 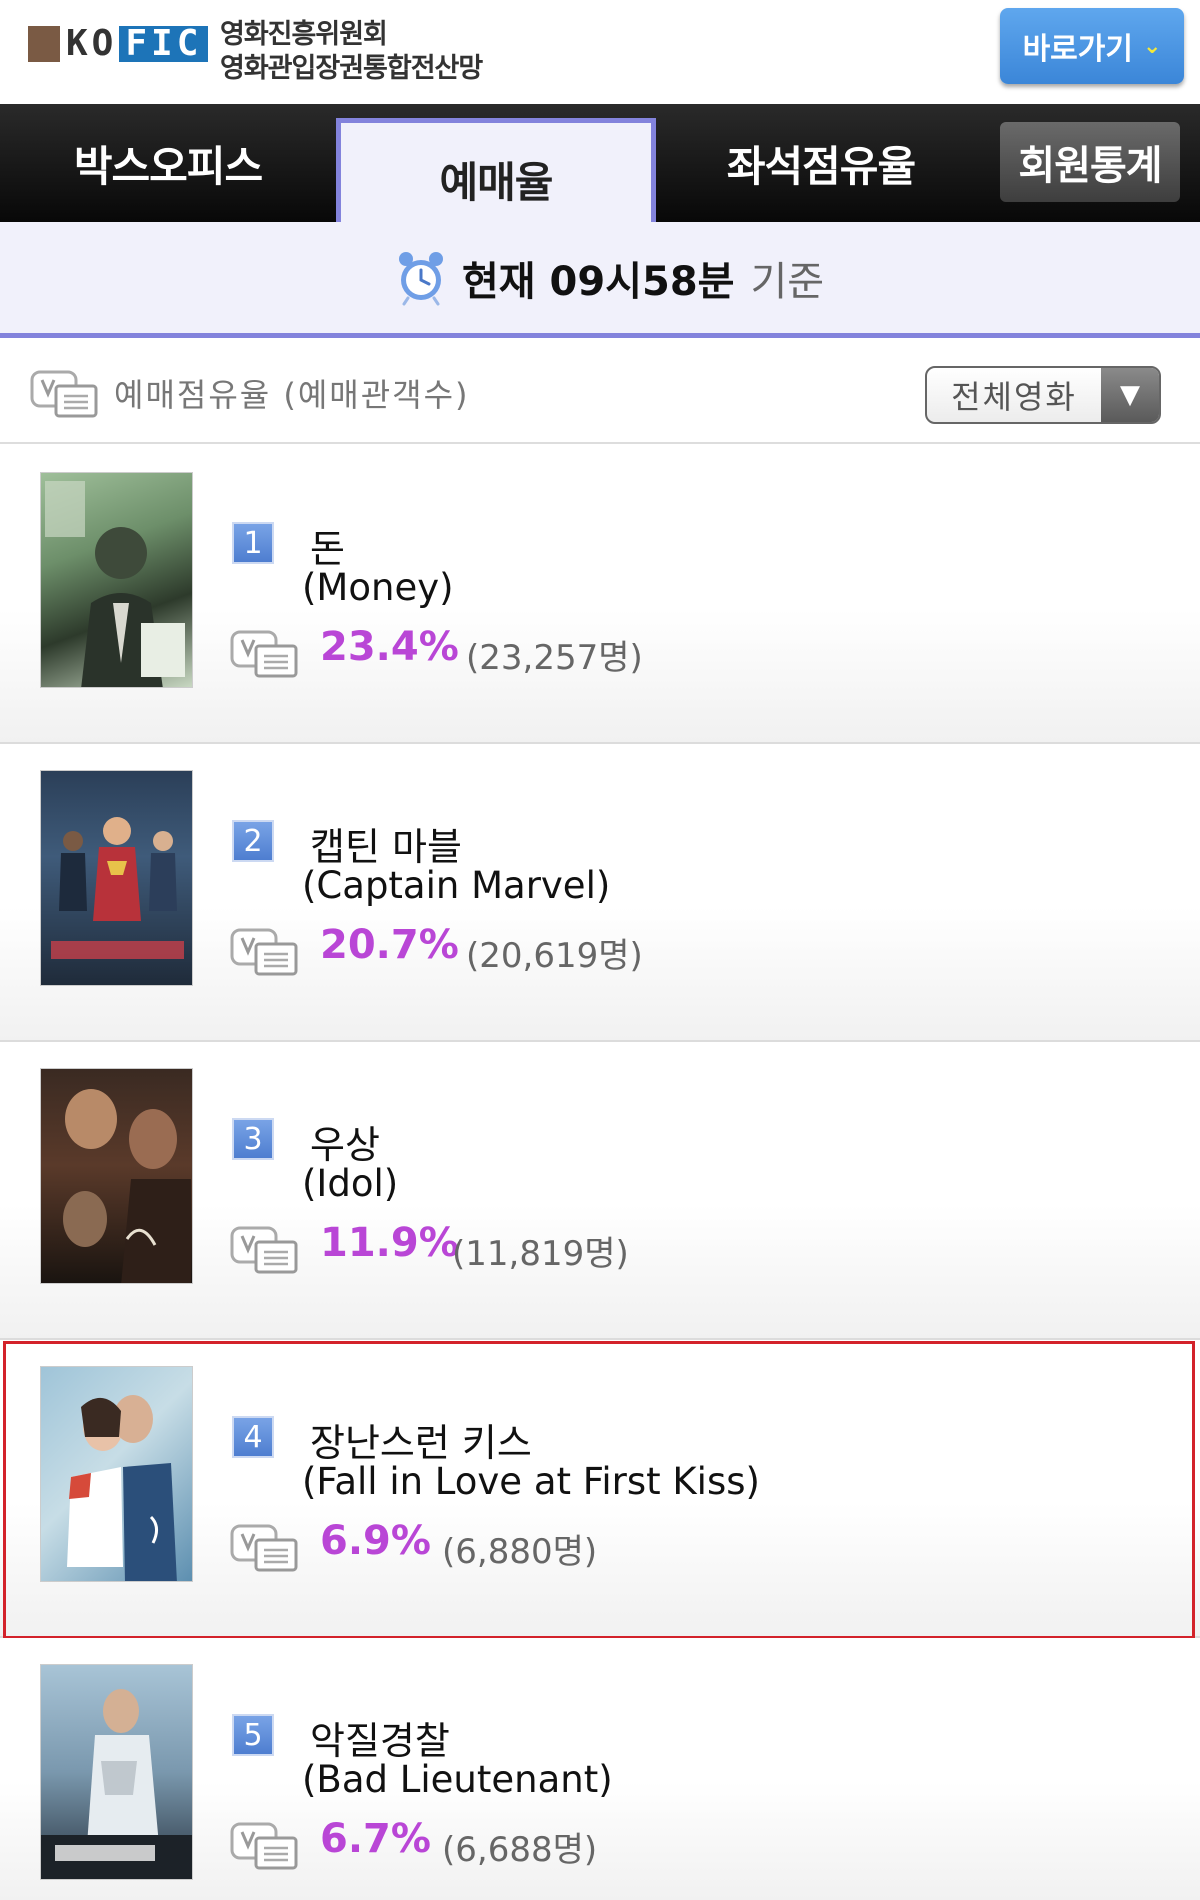 I want to click on logo-block, so click(x=44, y=44).